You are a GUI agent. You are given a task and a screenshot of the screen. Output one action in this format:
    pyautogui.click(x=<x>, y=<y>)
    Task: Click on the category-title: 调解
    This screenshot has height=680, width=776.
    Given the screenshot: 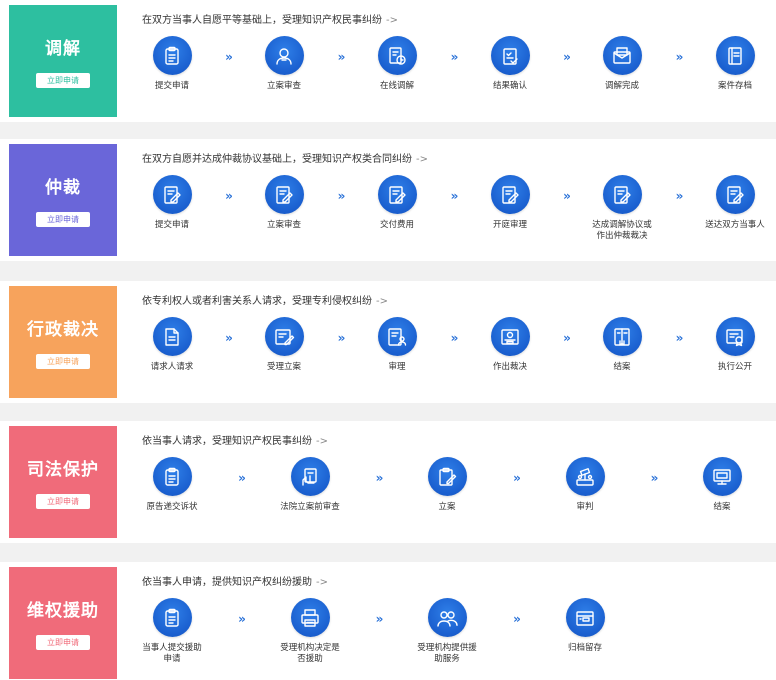 What is the action you would take?
    pyautogui.click(x=63, y=49)
    